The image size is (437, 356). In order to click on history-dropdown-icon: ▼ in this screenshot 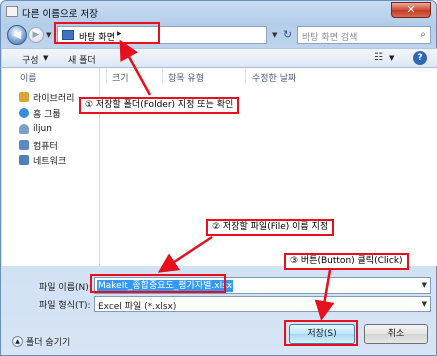, I will do `click(48, 35)`.